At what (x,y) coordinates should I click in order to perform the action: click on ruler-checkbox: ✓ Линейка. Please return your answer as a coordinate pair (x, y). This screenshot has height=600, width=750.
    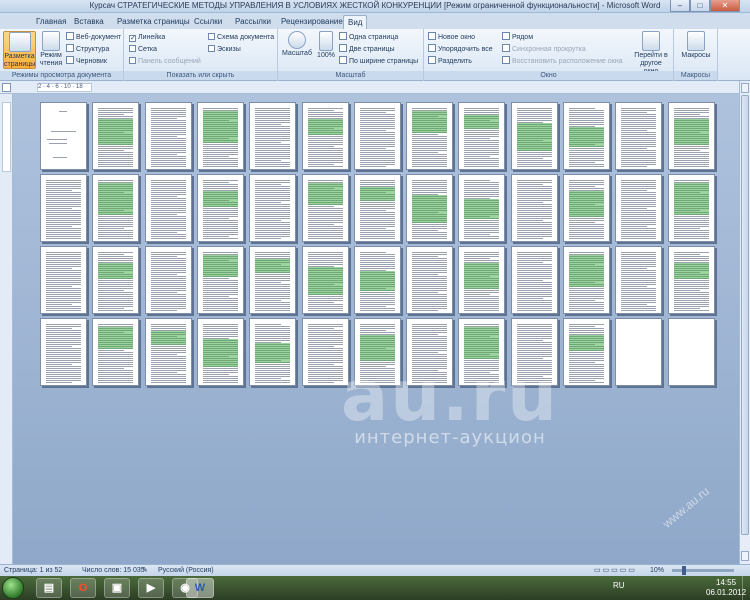
    Looking at the image, I should click on (147, 37).